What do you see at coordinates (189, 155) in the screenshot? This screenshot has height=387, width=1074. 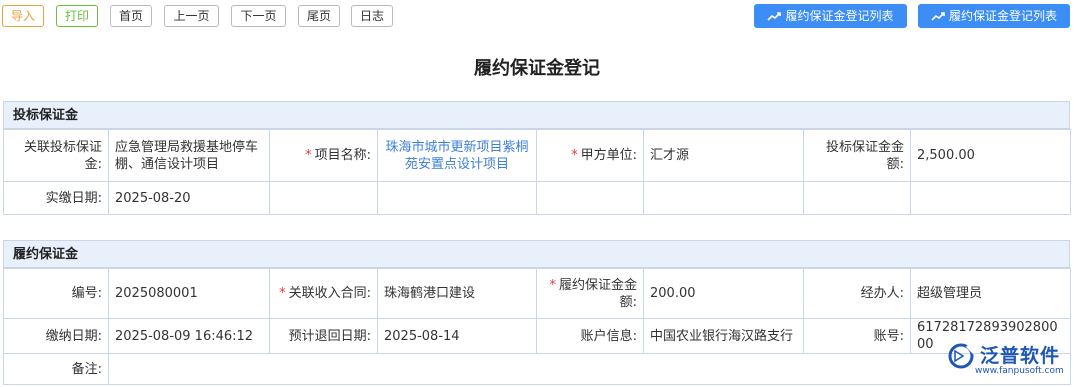 I see `related-bid-bond-field: 应急管理局救援基地停车棚、通信设计项目` at bounding box center [189, 155].